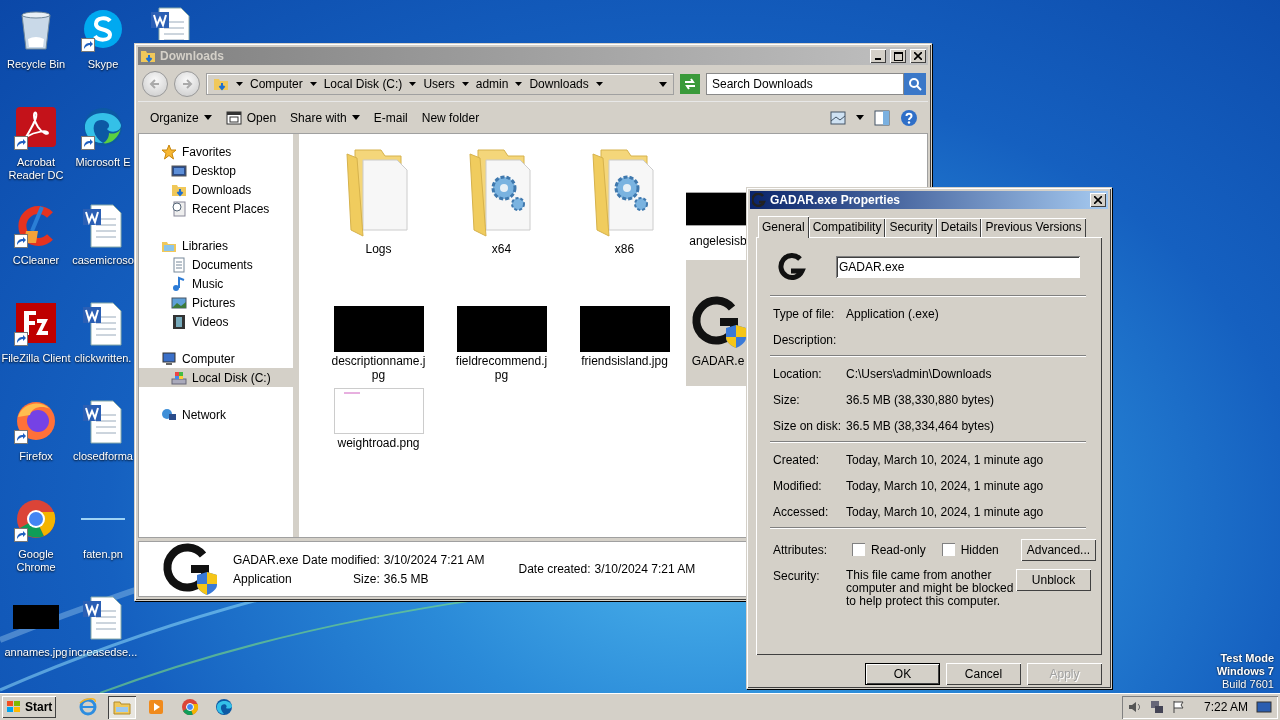 The width and height of the screenshot is (1280, 720). Describe the element at coordinates (1156, 707) in the screenshot. I see `network-icon` at that location.